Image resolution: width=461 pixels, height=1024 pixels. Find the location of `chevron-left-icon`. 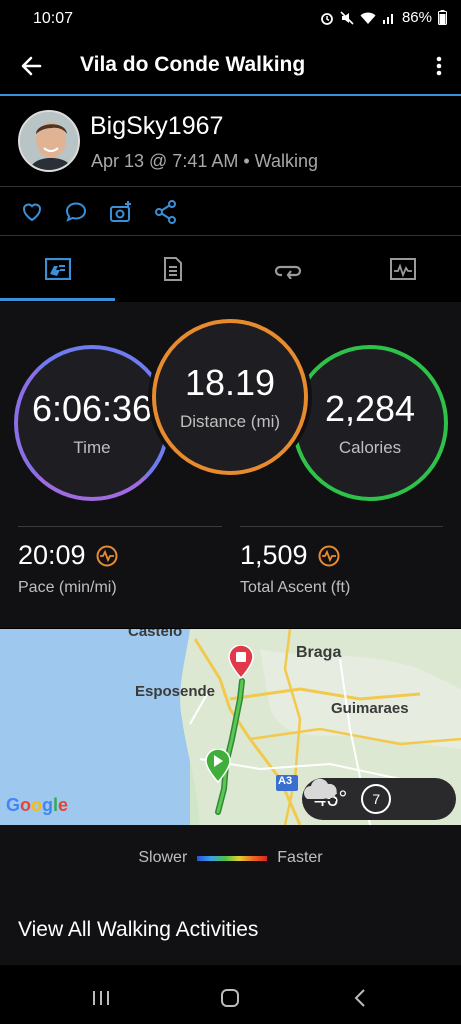

chevron-left-icon is located at coordinates (359, 998).